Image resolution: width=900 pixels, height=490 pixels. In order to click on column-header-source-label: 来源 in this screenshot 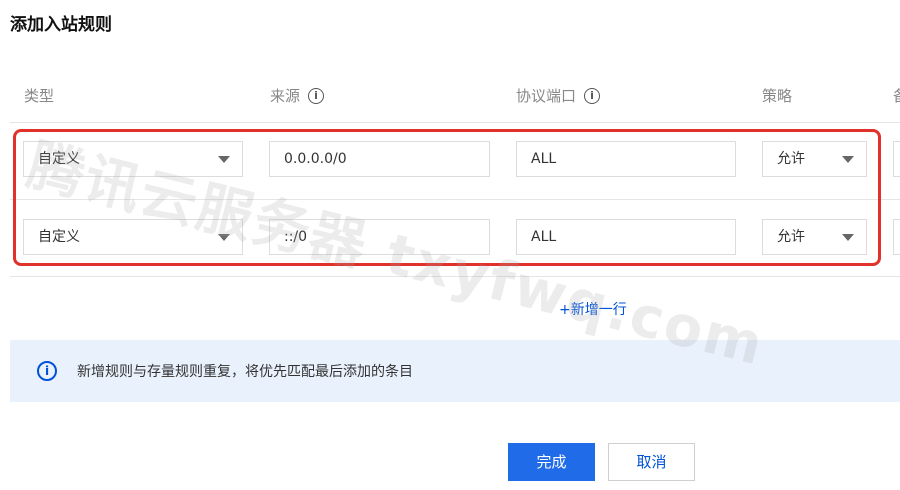, I will do `click(285, 96)`.